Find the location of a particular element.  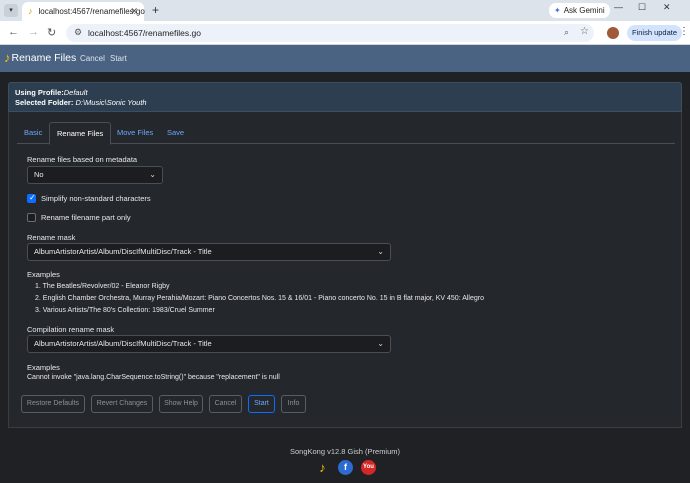

back-icon: ← is located at coordinates (13, 32).